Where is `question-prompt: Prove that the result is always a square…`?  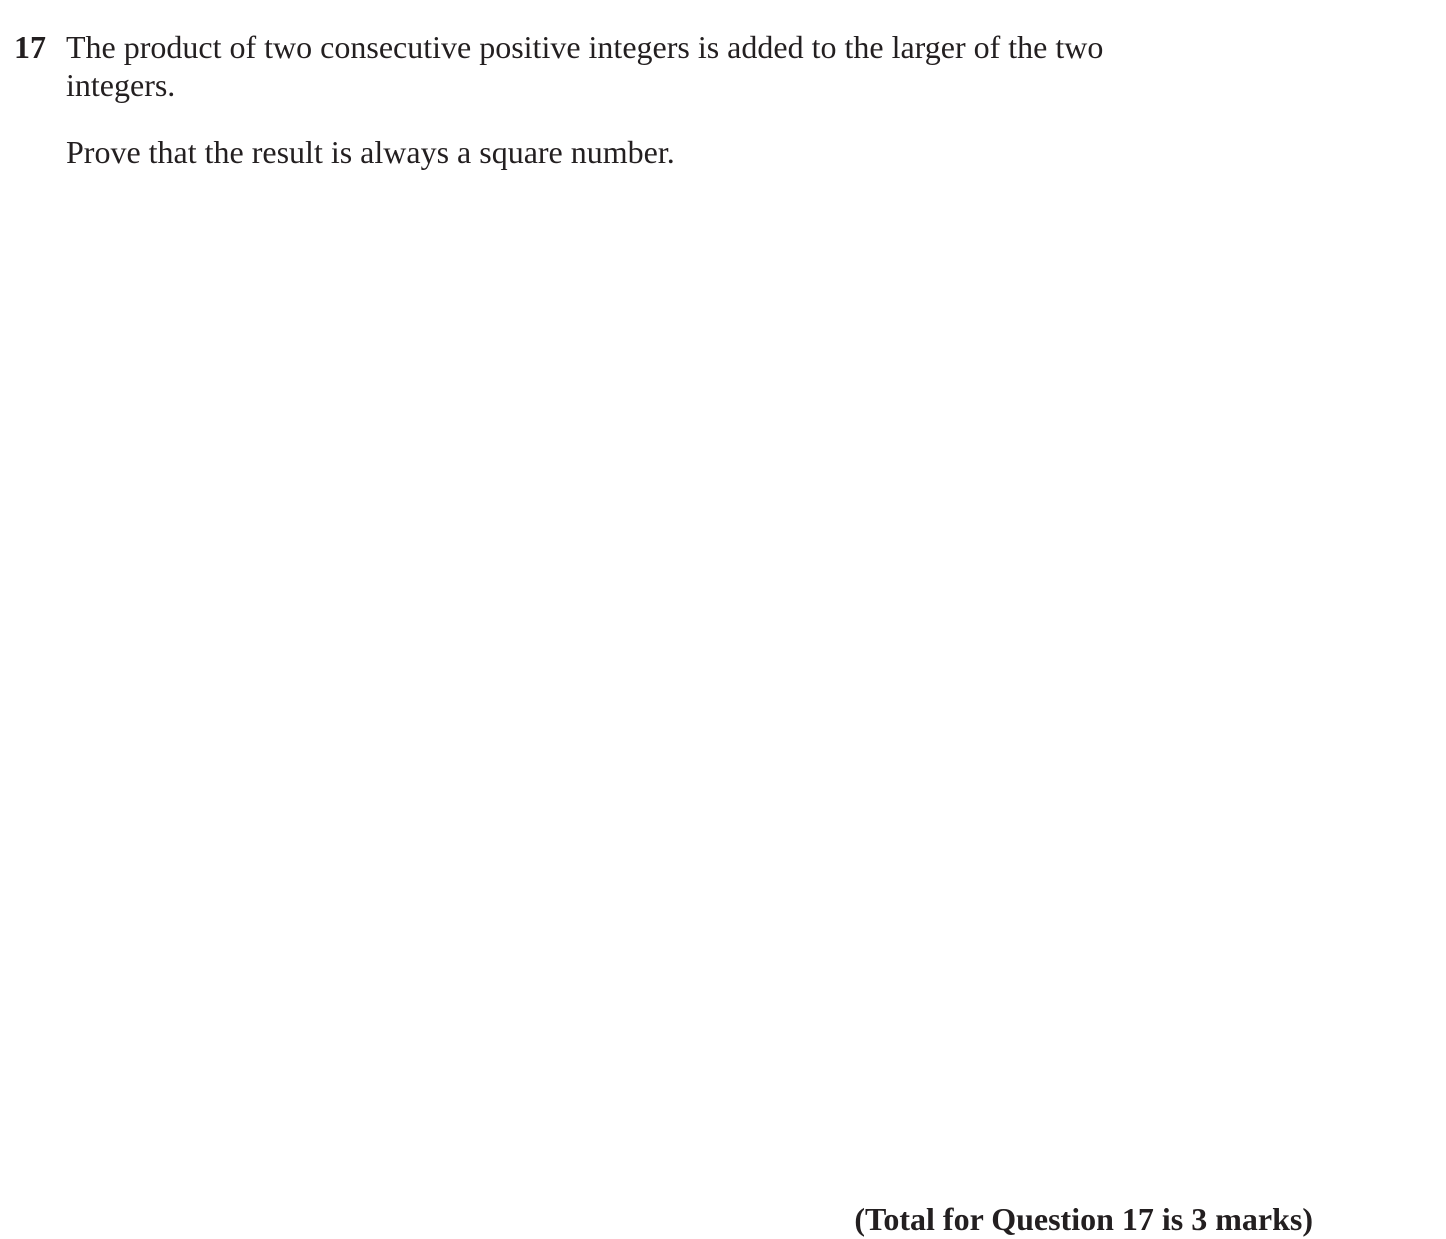 question-prompt: Prove that the result is always a square… is located at coordinates (370, 152).